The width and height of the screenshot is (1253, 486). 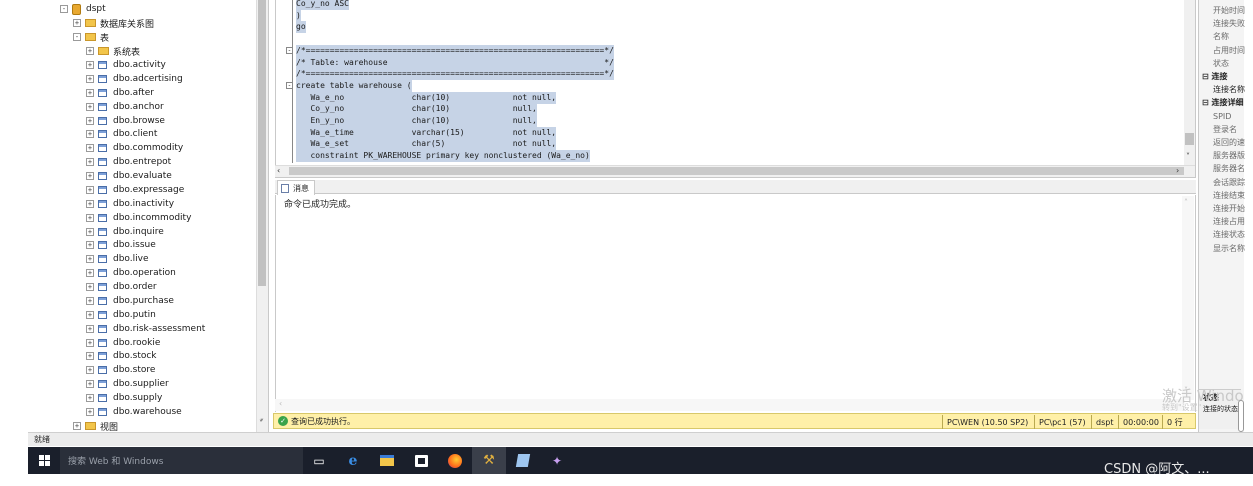 What do you see at coordinates (121, 287) in the screenshot?
I see `tree-item-table: + dbo.order` at bounding box center [121, 287].